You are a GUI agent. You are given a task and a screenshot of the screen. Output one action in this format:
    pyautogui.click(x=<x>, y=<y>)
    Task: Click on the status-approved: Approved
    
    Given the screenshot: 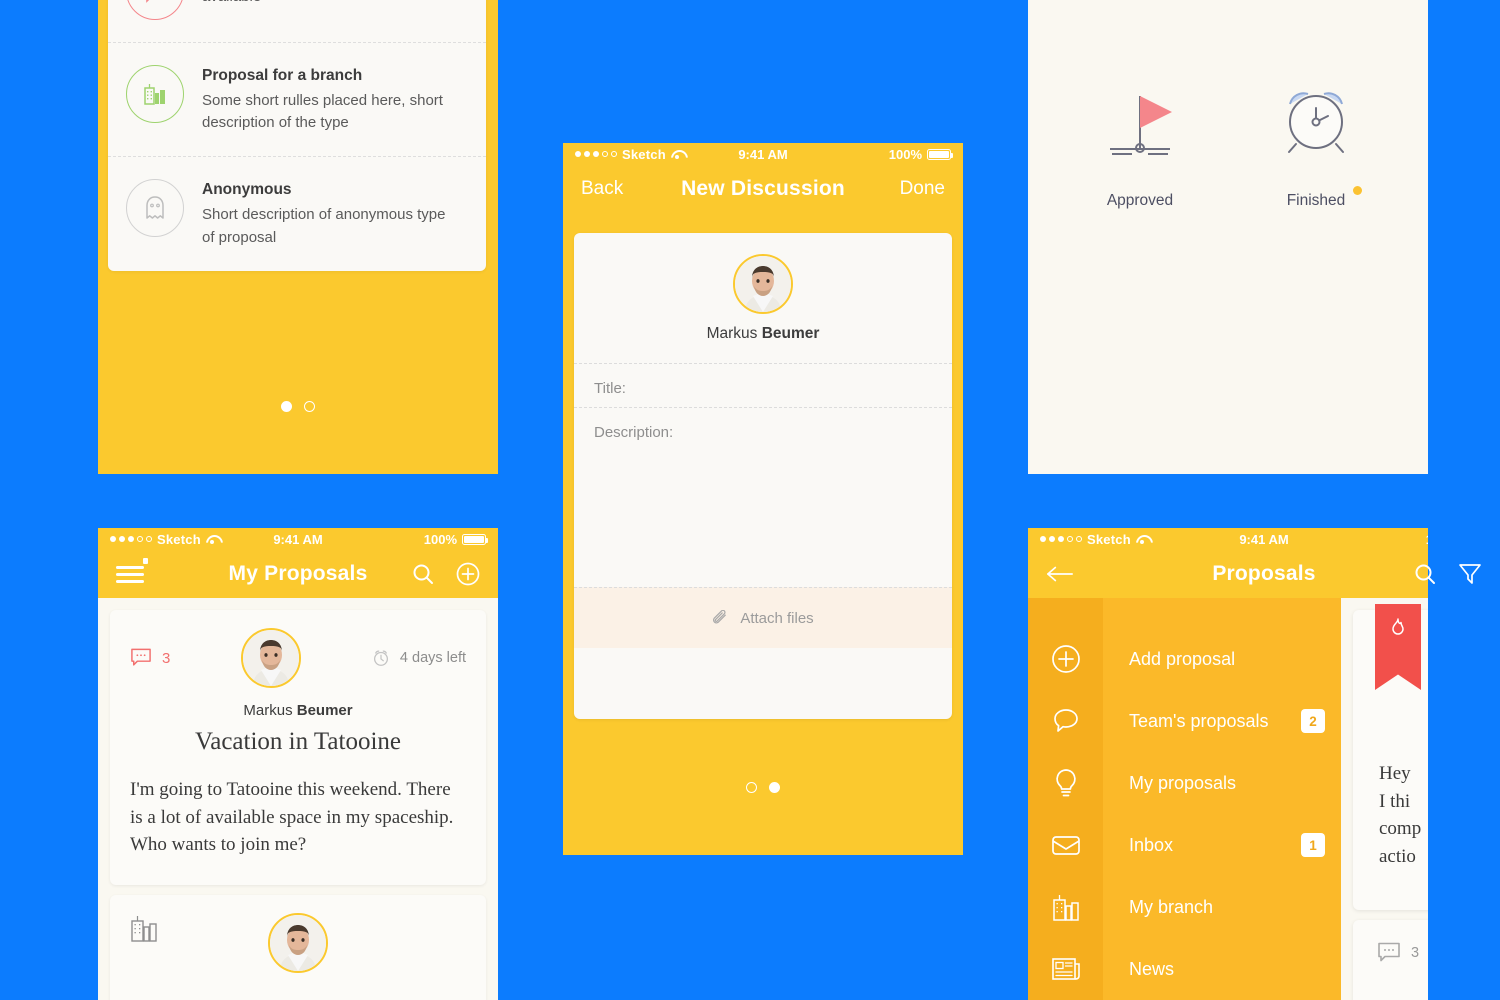 What is the action you would take?
    pyautogui.click(x=1140, y=144)
    